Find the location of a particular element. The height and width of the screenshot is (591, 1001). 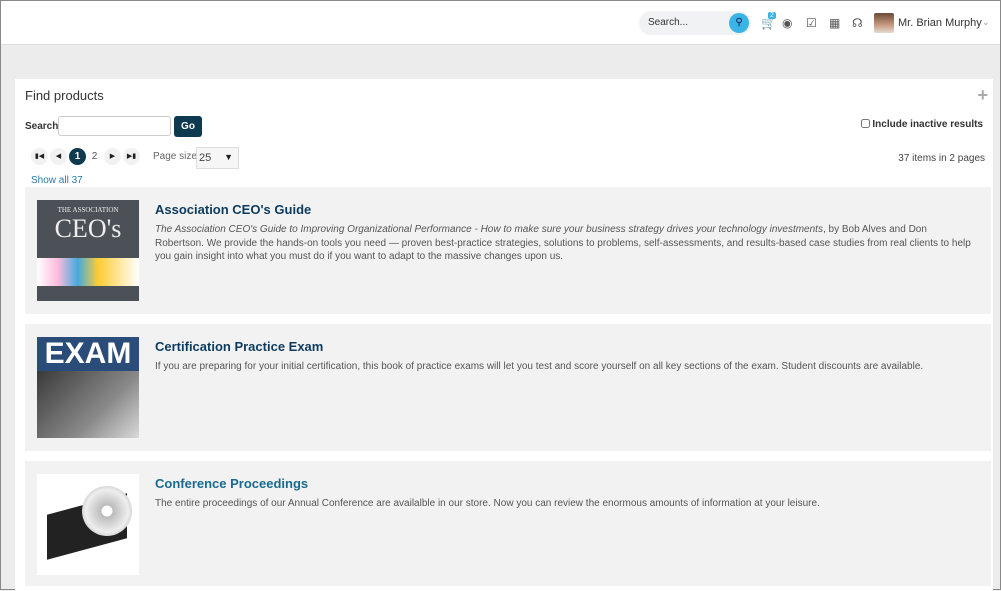

search-label: Search is located at coordinates (42, 126).